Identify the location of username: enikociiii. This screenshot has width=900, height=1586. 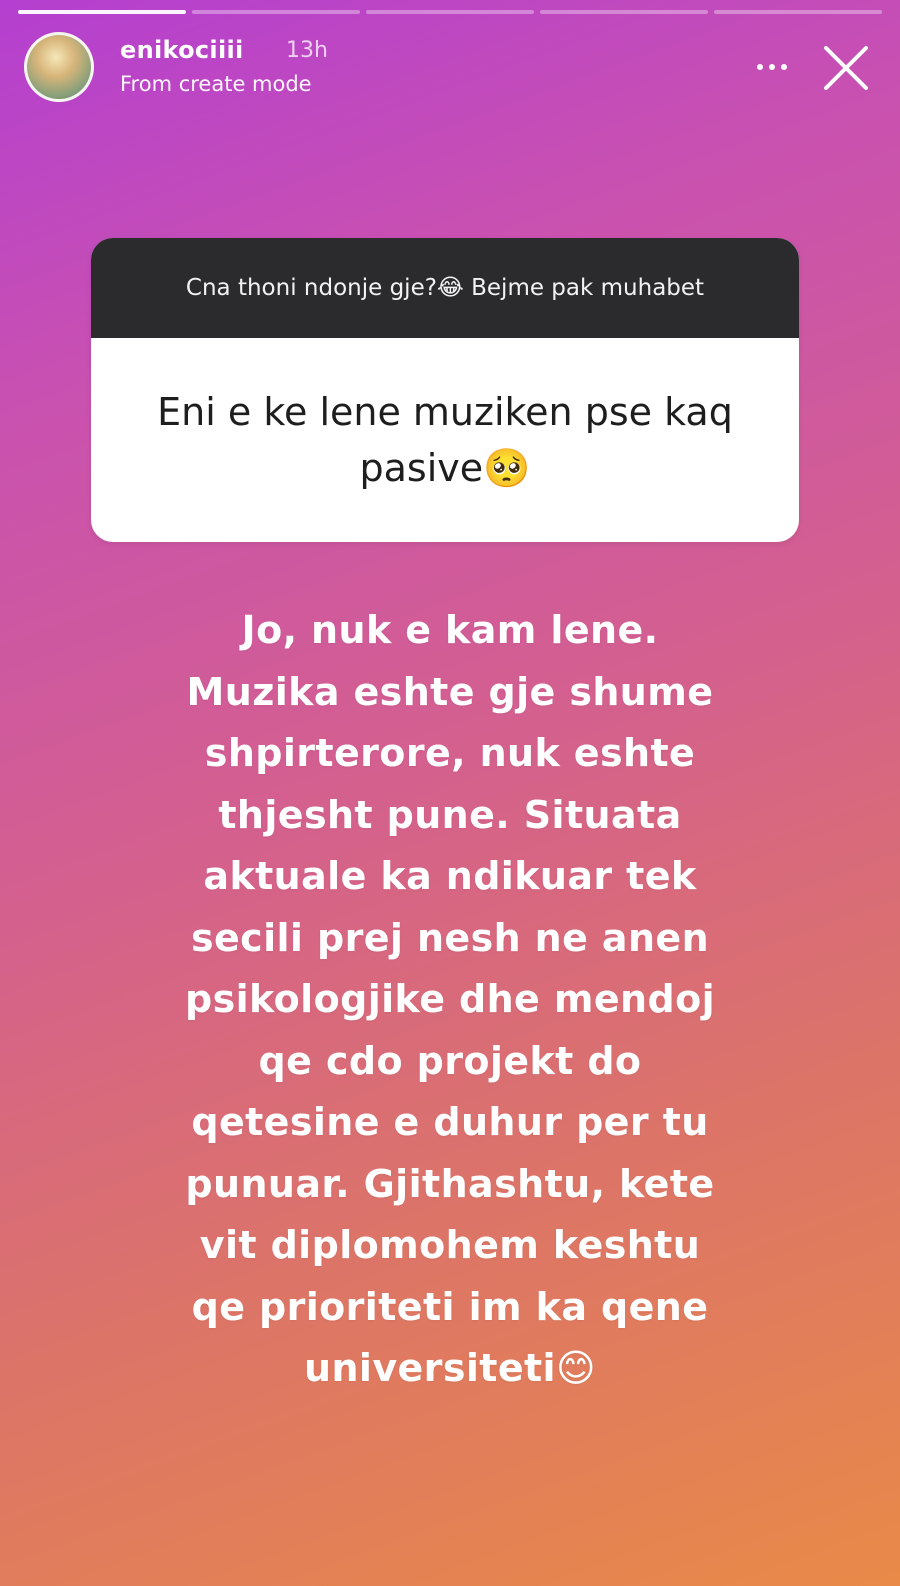
(182, 50).